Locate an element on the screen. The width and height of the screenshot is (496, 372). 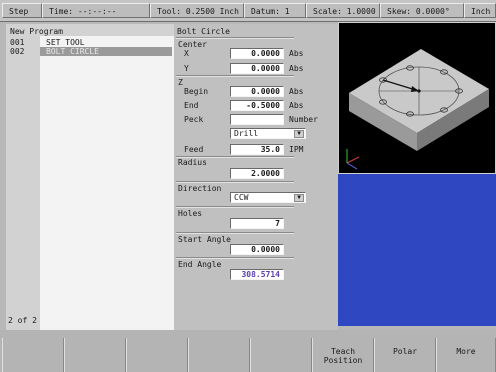
list-item-name: SET TOOL is located at coordinates (65, 42).